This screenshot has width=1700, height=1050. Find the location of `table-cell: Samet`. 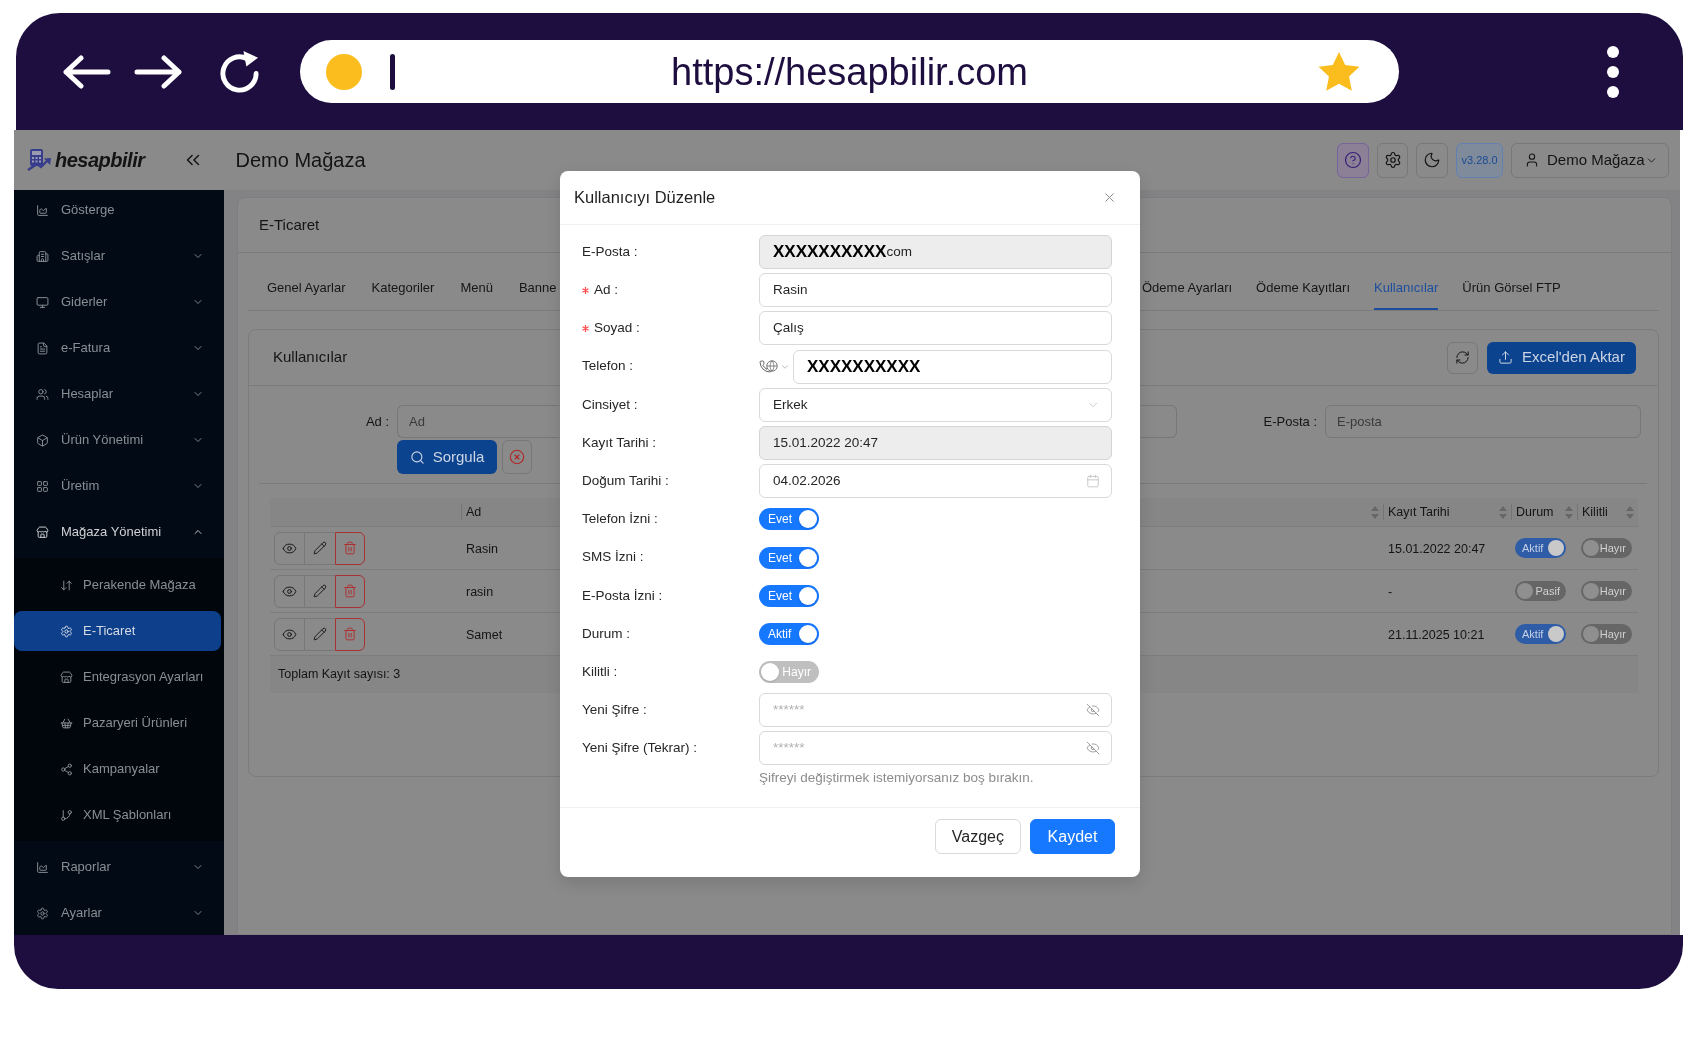

table-cell: Samet is located at coordinates (484, 635).